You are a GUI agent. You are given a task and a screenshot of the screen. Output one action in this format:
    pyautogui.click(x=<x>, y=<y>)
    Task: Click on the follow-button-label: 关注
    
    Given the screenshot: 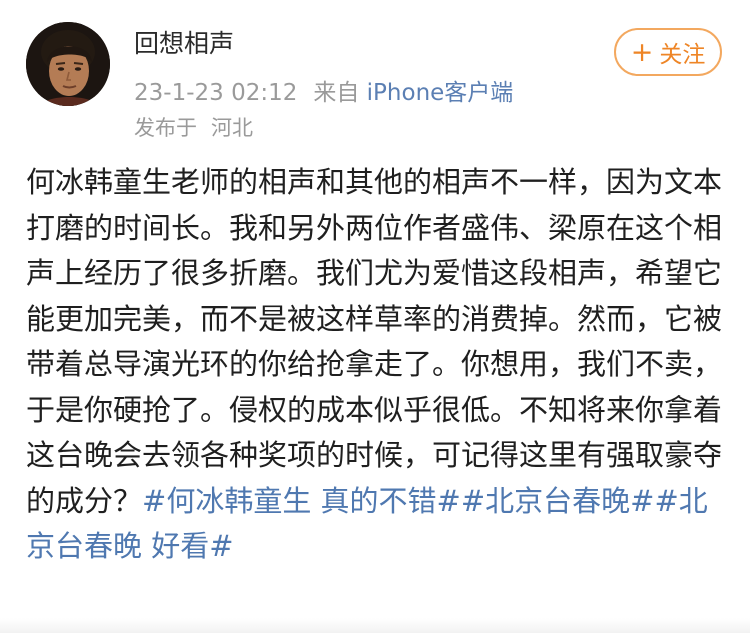 What is the action you would take?
    pyautogui.click(x=682, y=55)
    